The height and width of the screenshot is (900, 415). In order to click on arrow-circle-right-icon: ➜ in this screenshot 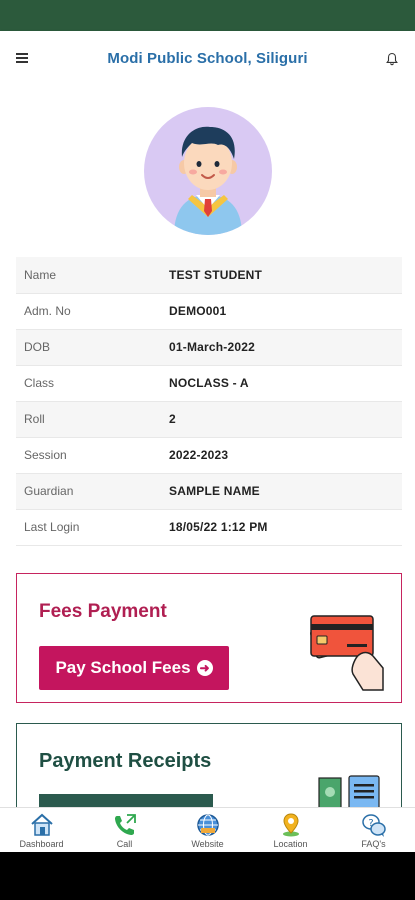, I will do `click(204, 668)`.